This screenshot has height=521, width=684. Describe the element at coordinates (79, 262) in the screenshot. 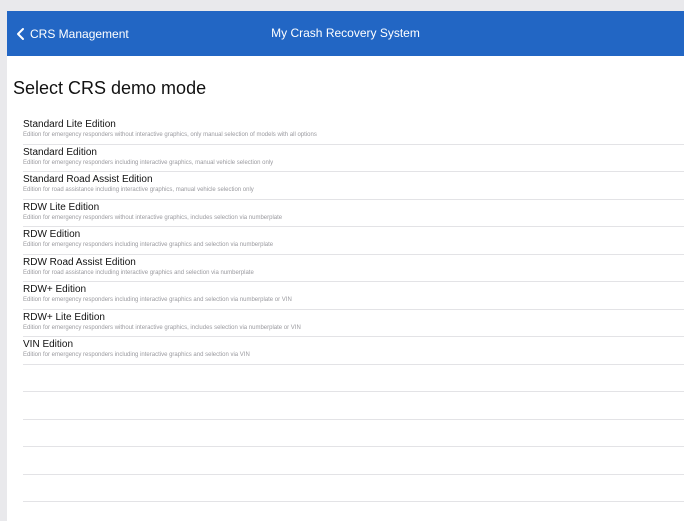

I see `list-item-title: RDW Road Assist Edition` at that location.